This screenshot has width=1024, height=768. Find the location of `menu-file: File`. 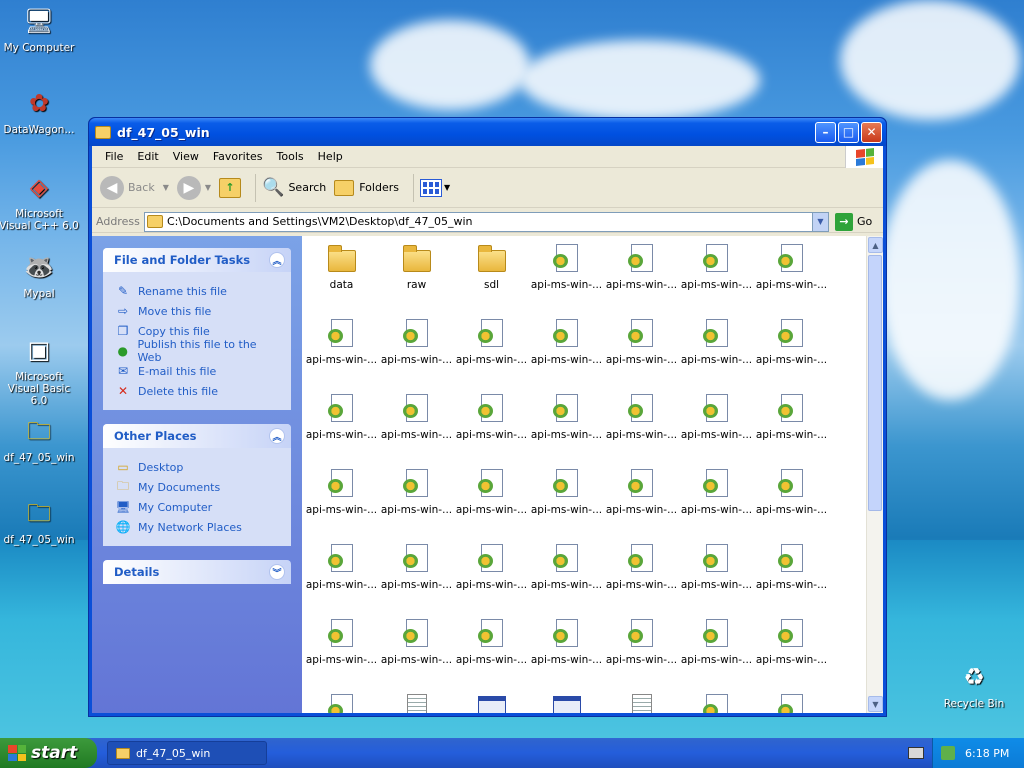

menu-file: File is located at coordinates (114, 156).